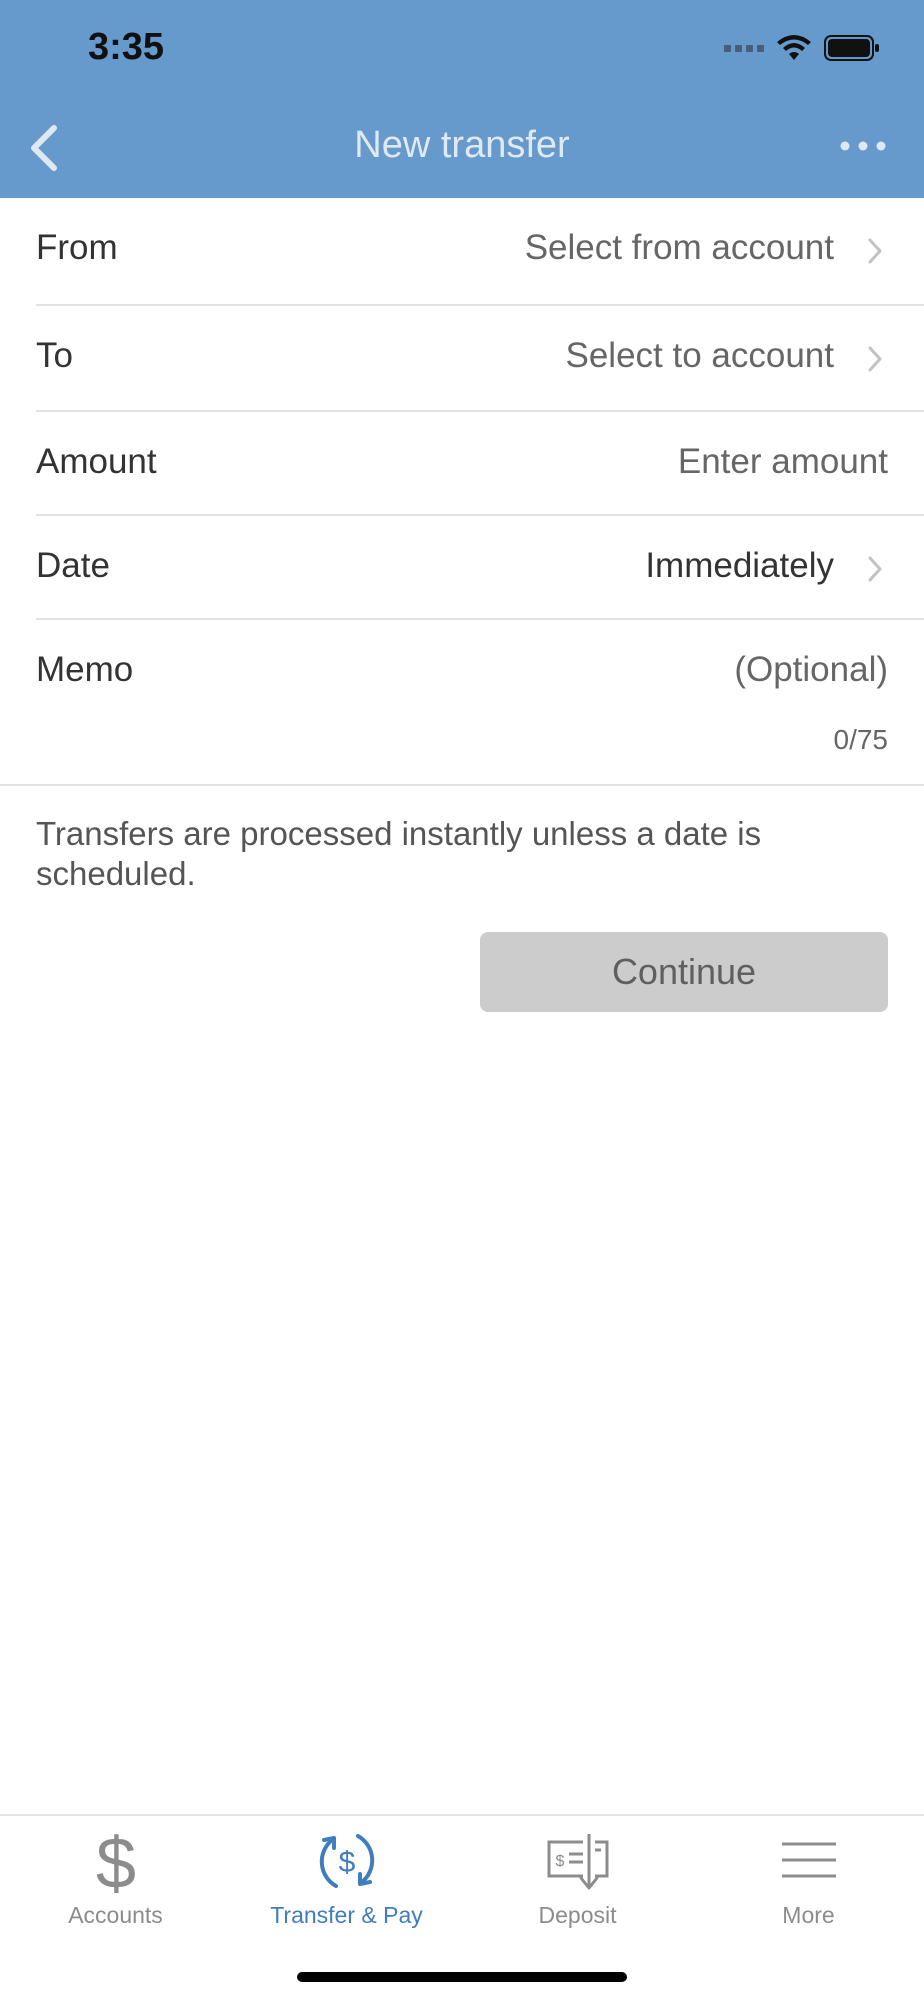  What do you see at coordinates (684, 972) in the screenshot?
I see `continue-button: Continue` at bounding box center [684, 972].